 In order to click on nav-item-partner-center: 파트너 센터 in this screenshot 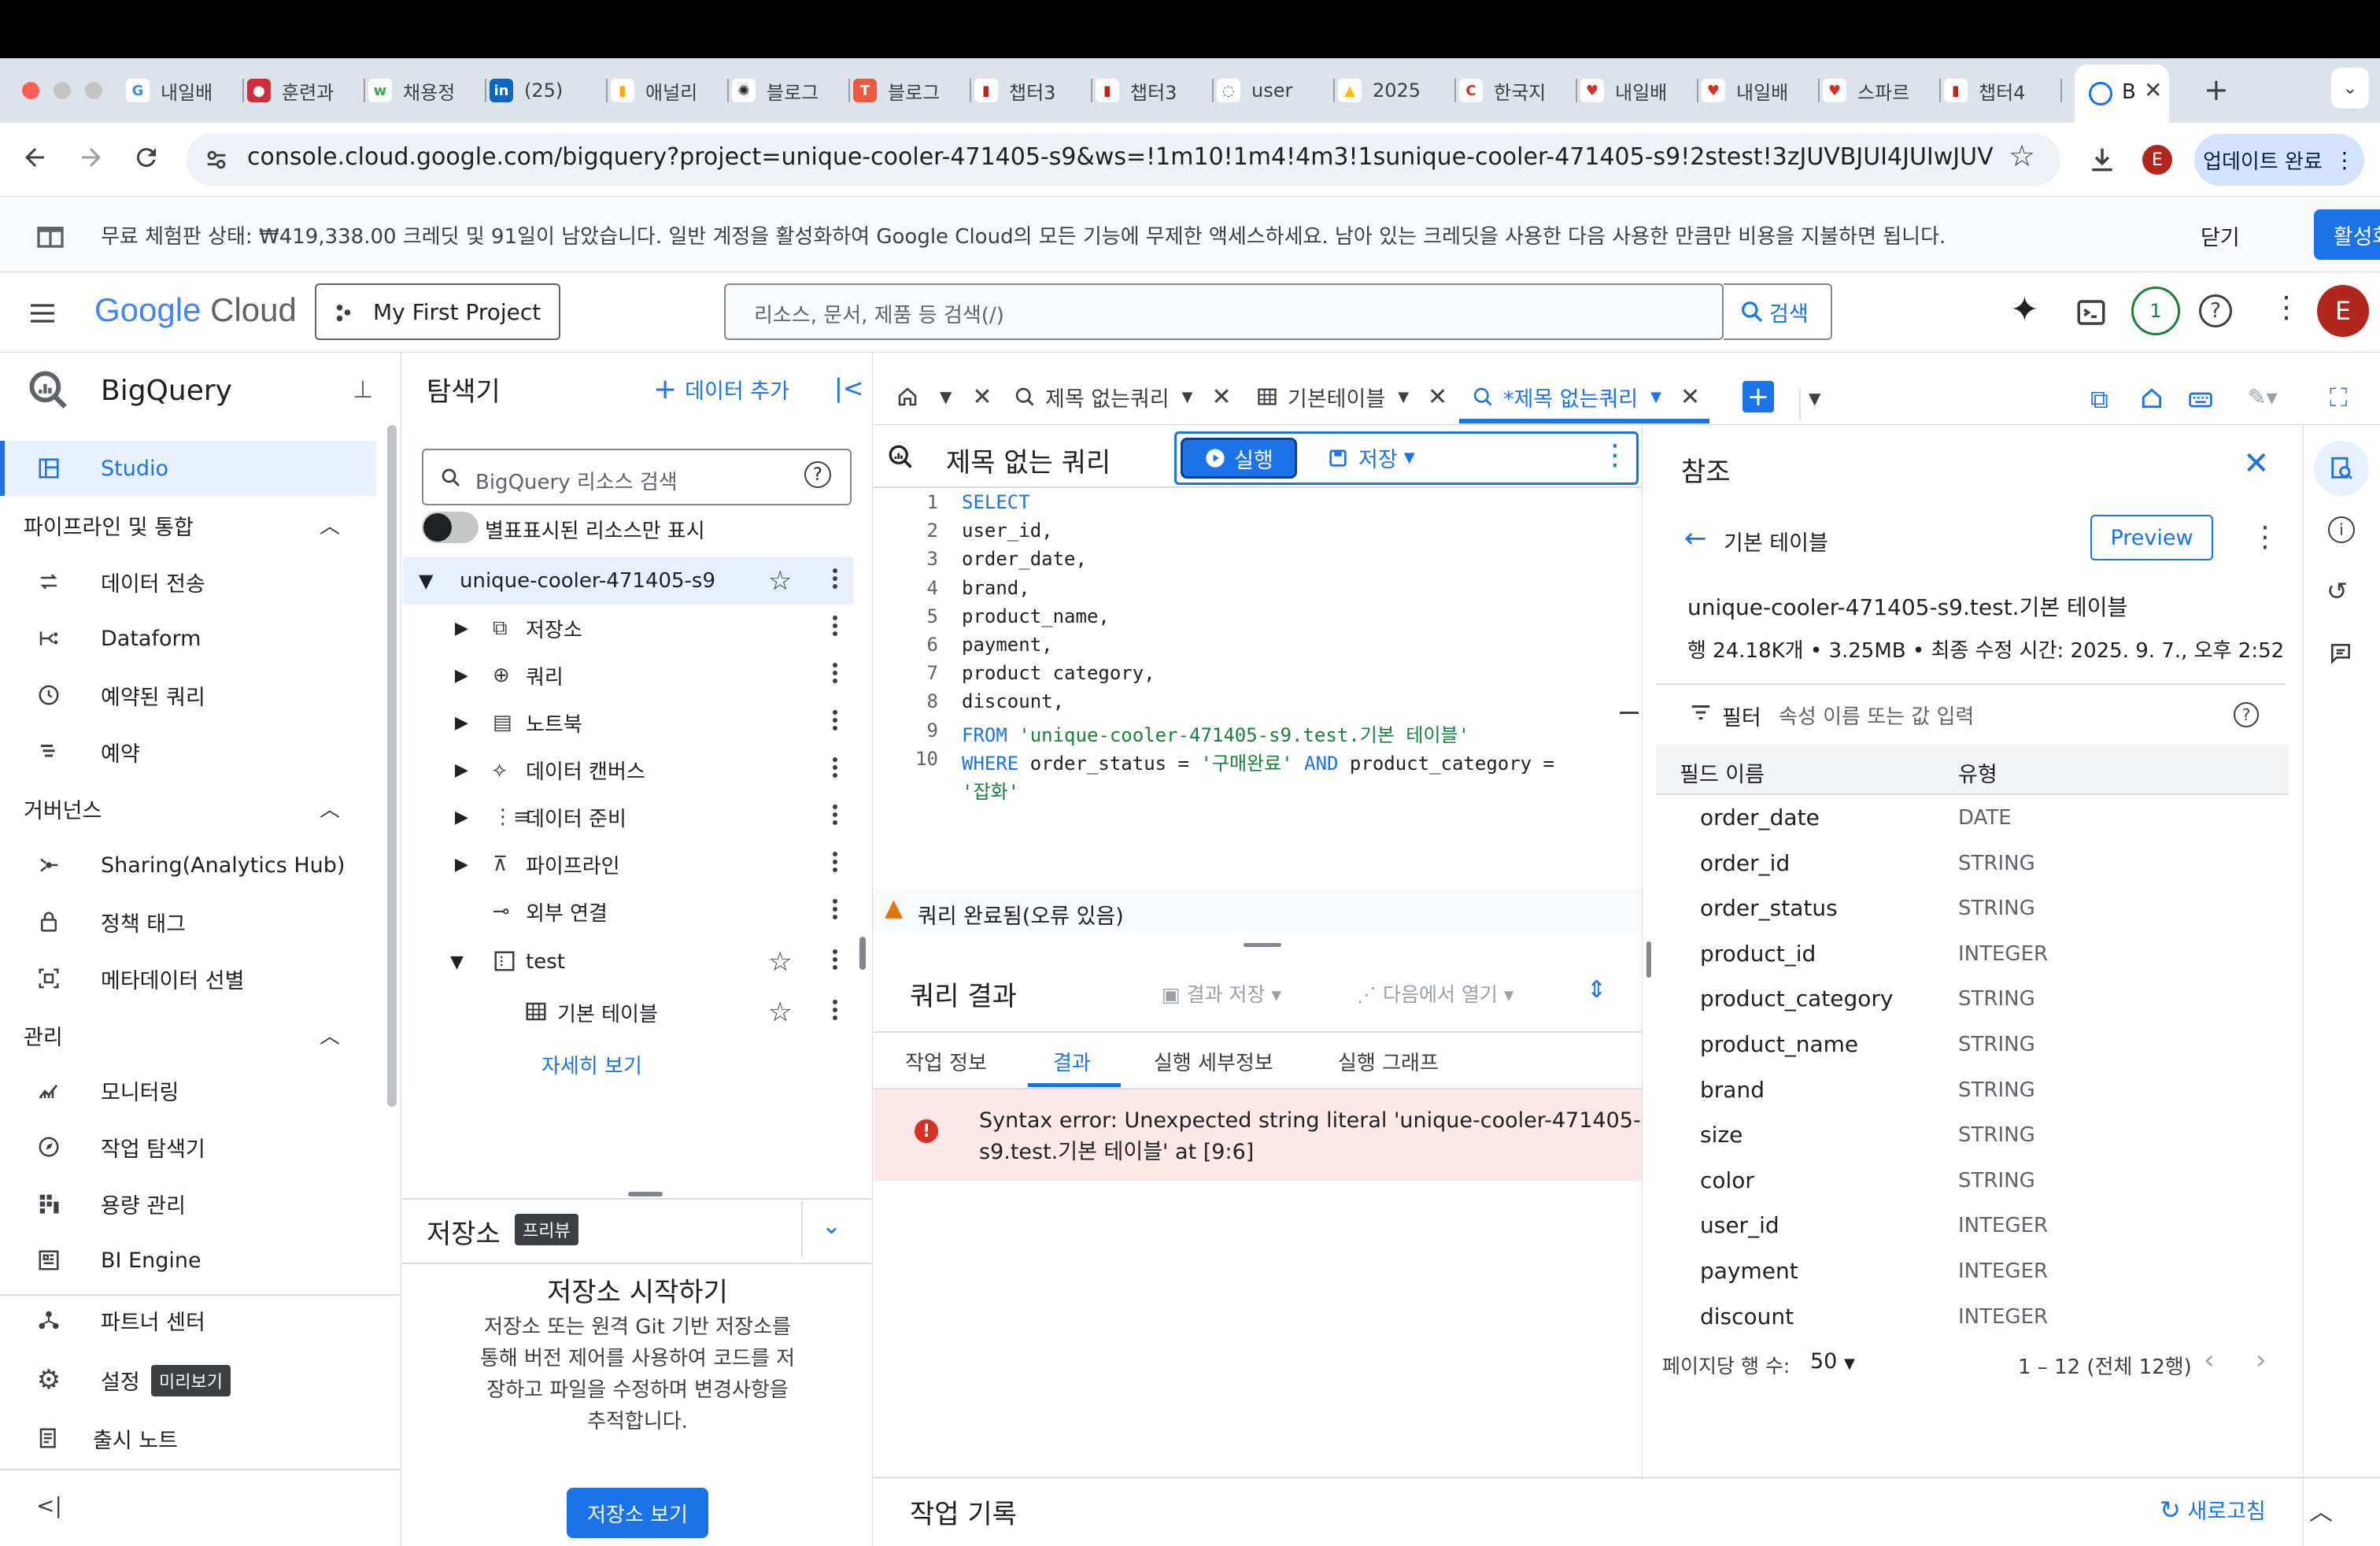, I will do `click(193, 1320)`.